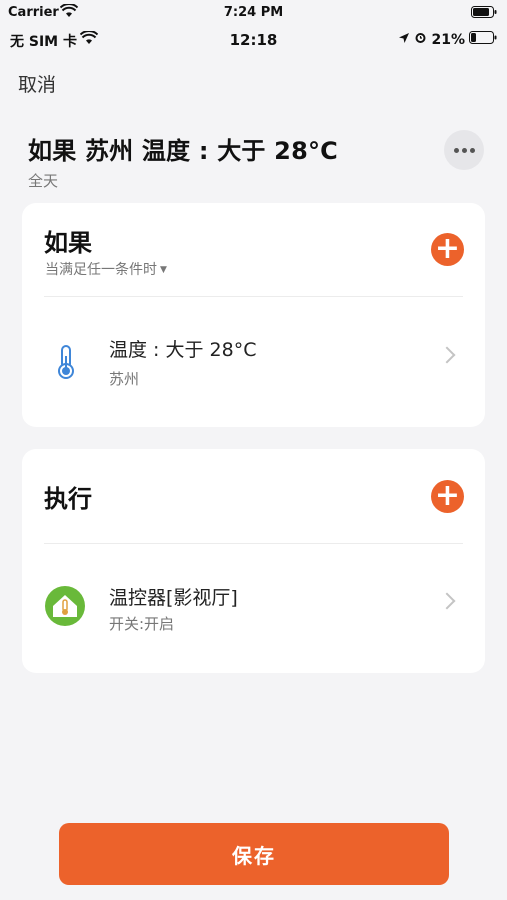 The width and height of the screenshot is (507, 900). I want to click on action-section-title: 执行, so click(68, 499).